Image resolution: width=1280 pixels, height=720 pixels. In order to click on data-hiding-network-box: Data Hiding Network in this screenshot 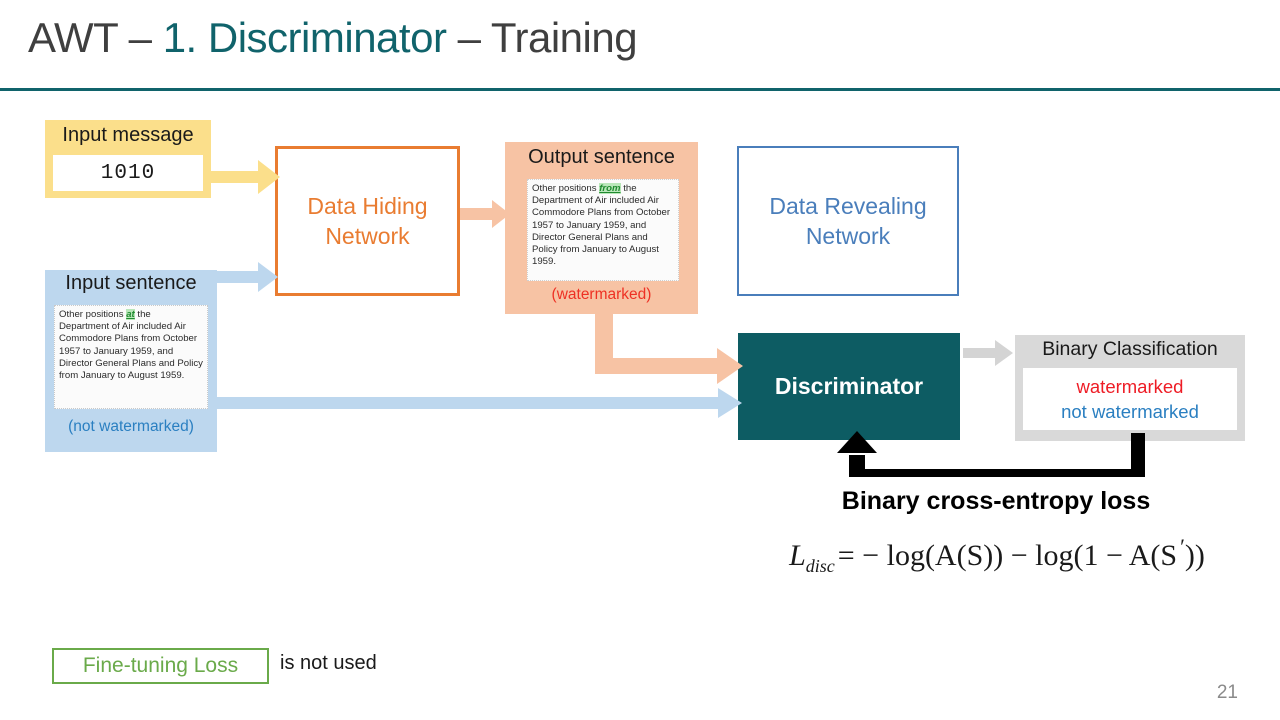, I will do `click(367, 221)`.